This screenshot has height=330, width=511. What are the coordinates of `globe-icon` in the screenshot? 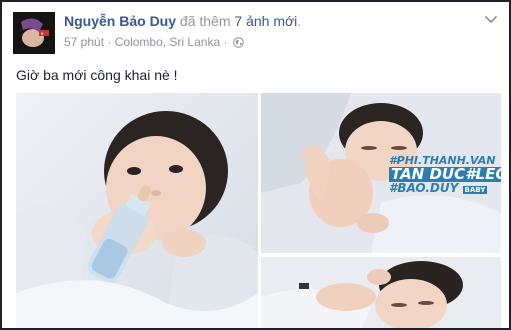 It's located at (238, 42).